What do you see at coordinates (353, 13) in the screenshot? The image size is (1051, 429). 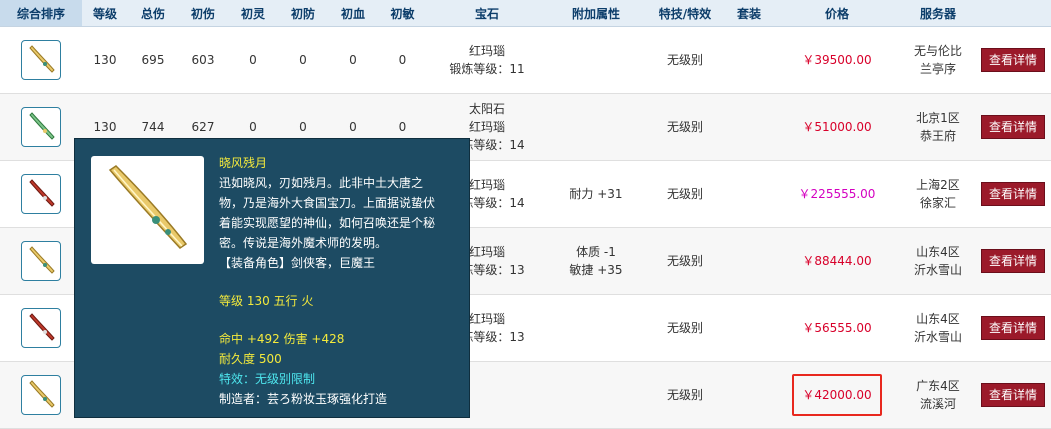 I see `header-init-hp: 初血` at bounding box center [353, 13].